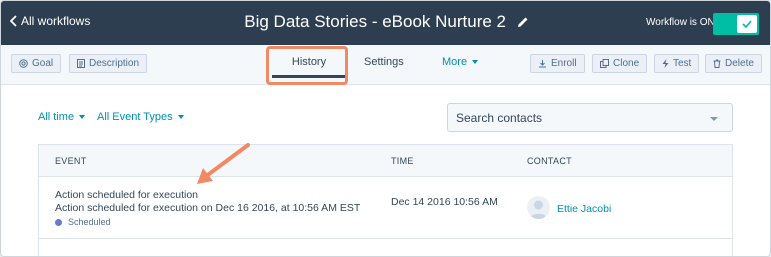 The image size is (771, 257). I want to click on search-contacts-select: Search contacts, so click(590, 117).